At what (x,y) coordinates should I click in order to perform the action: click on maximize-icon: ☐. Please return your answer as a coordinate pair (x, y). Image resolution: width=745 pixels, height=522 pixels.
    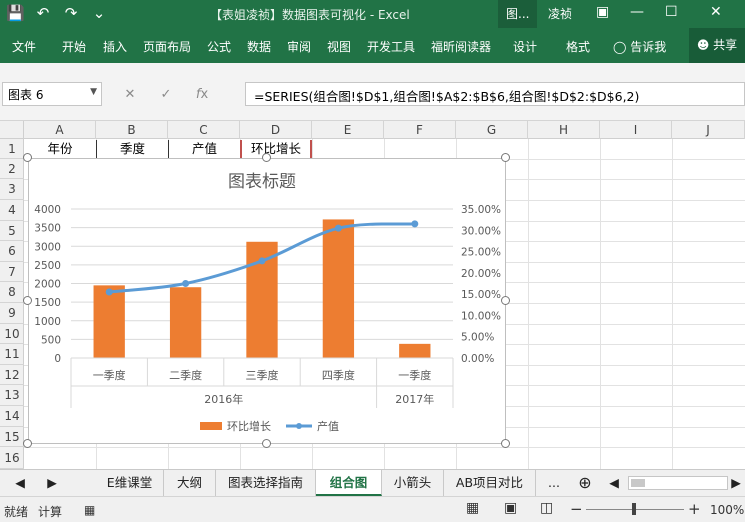
    Looking at the image, I should click on (671, 12).